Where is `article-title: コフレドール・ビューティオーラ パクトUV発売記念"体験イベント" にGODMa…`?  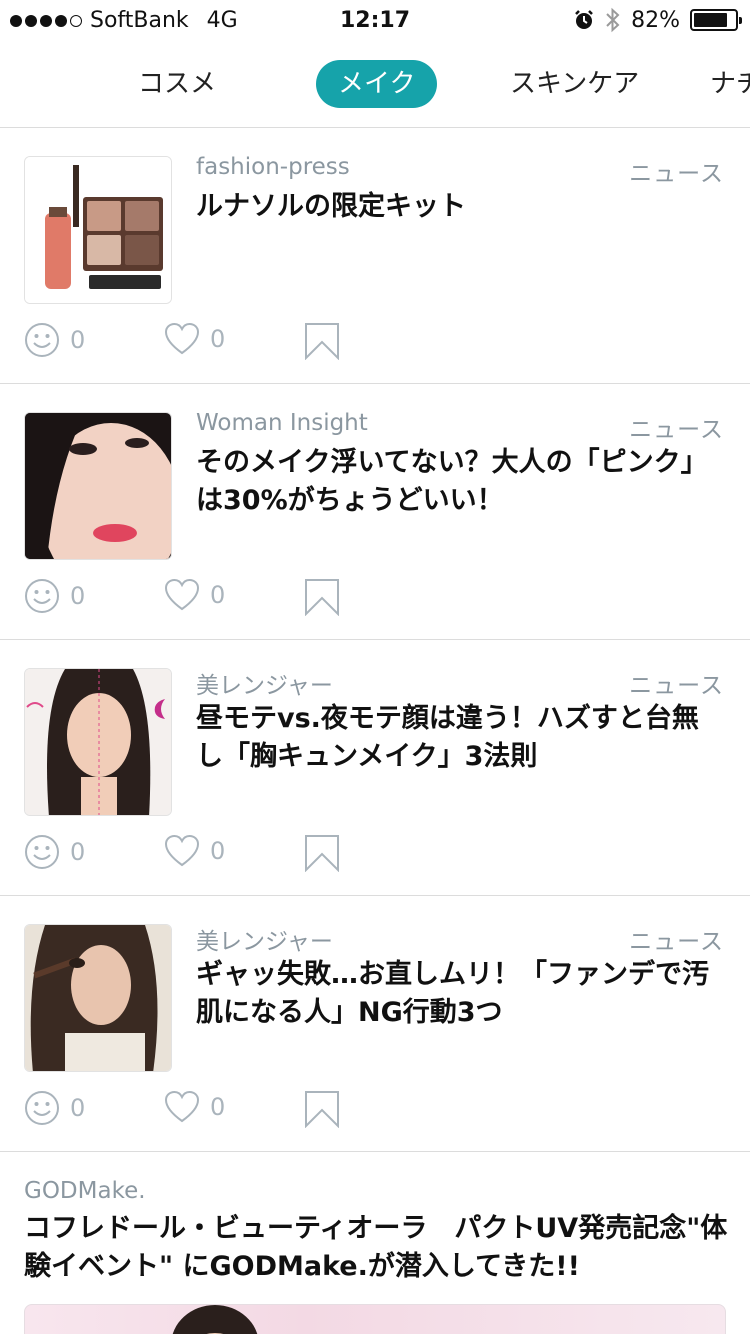 article-title: コフレドール・ビューティオーラ パクトUV発売記念"体験イベント" にGODMa… is located at coordinates (376, 1248).